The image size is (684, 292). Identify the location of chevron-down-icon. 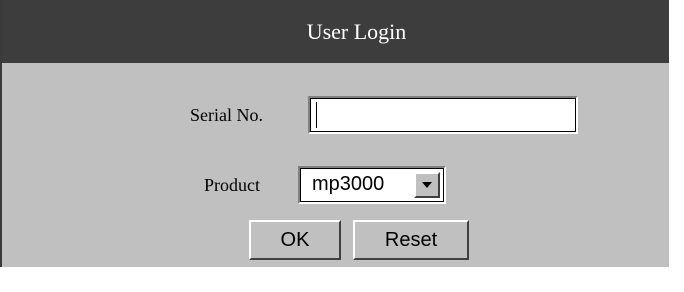
(427, 185).